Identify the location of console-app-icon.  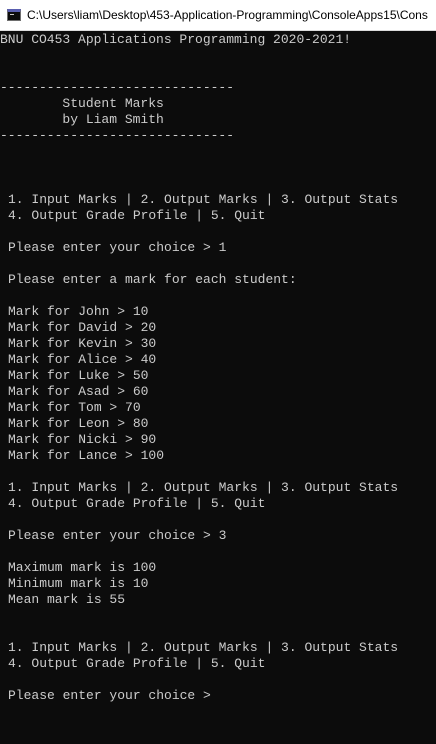
(14, 15).